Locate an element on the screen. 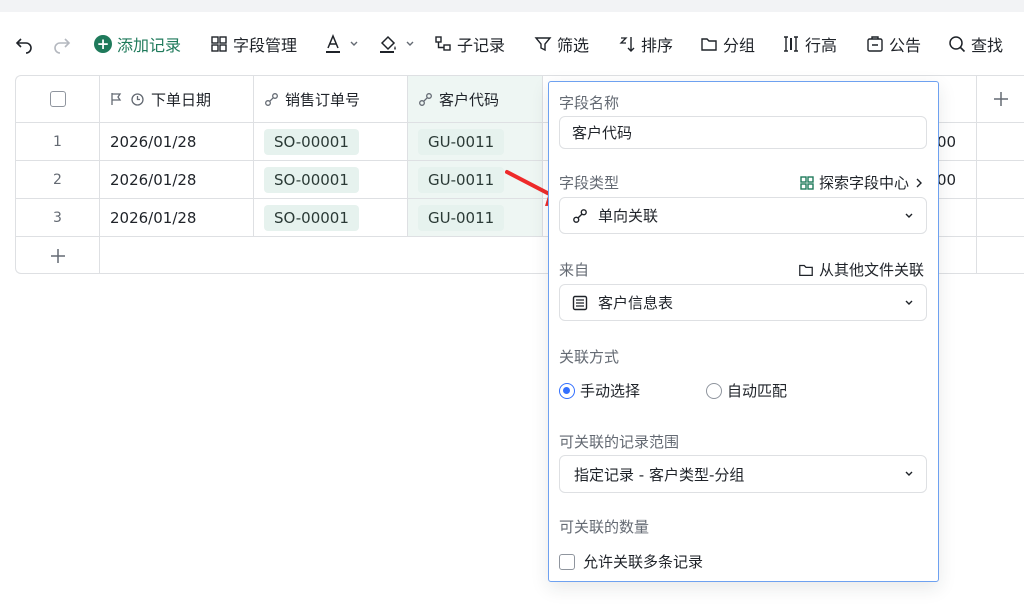  explore-field-center-link: 探索字段中心 is located at coordinates (862, 182).